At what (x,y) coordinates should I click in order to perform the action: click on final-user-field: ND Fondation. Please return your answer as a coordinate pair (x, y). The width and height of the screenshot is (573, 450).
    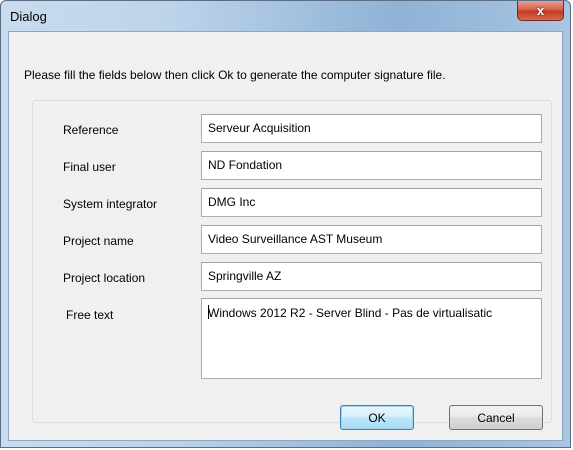
    Looking at the image, I should click on (371, 165).